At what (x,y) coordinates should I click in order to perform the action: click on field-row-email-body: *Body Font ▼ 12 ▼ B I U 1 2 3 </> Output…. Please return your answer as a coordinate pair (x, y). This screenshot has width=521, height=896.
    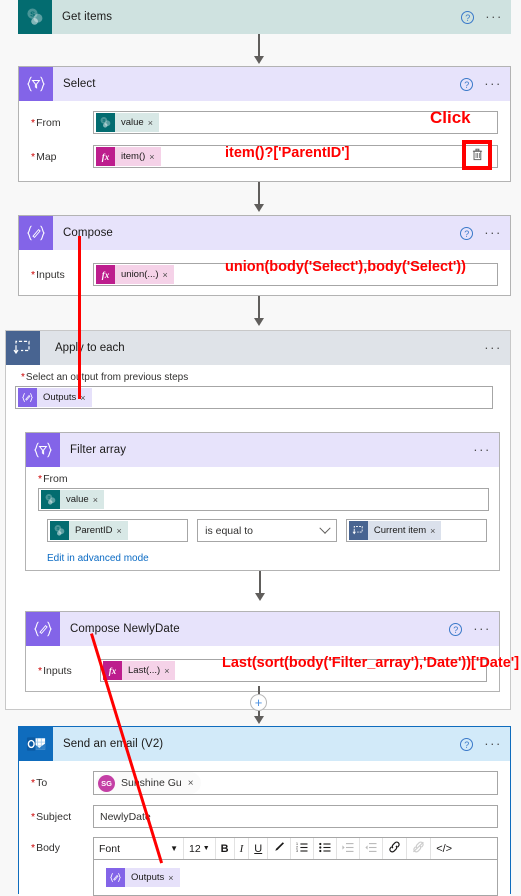
    Looking at the image, I should click on (264, 866).